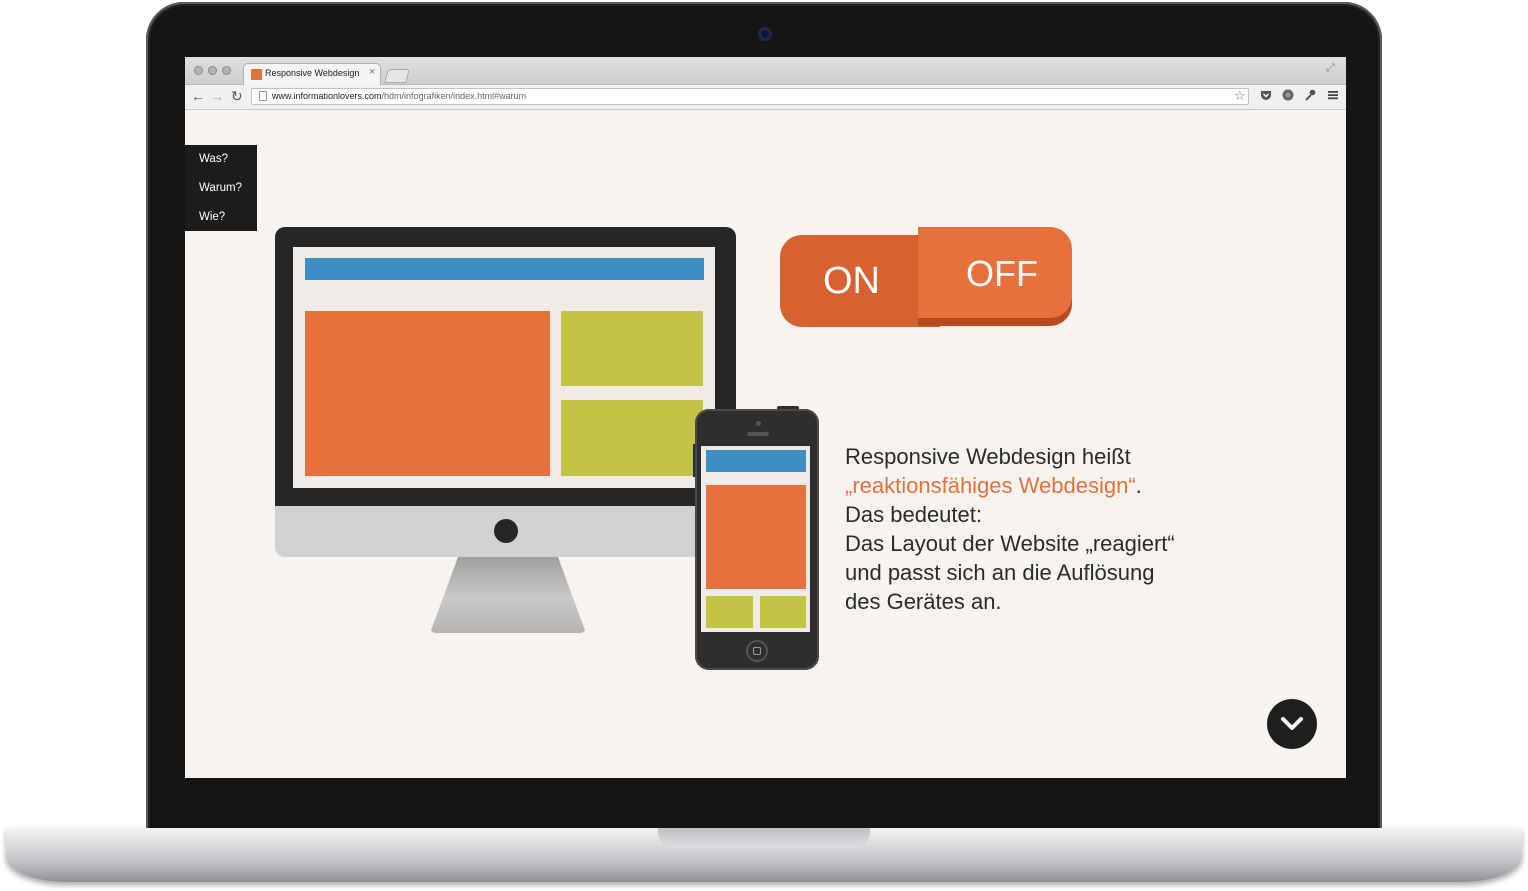 The width and height of the screenshot is (1528, 891). Describe the element at coordinates (237, 96) in the screenshot. I see `reload-icon: ↻` at that location.